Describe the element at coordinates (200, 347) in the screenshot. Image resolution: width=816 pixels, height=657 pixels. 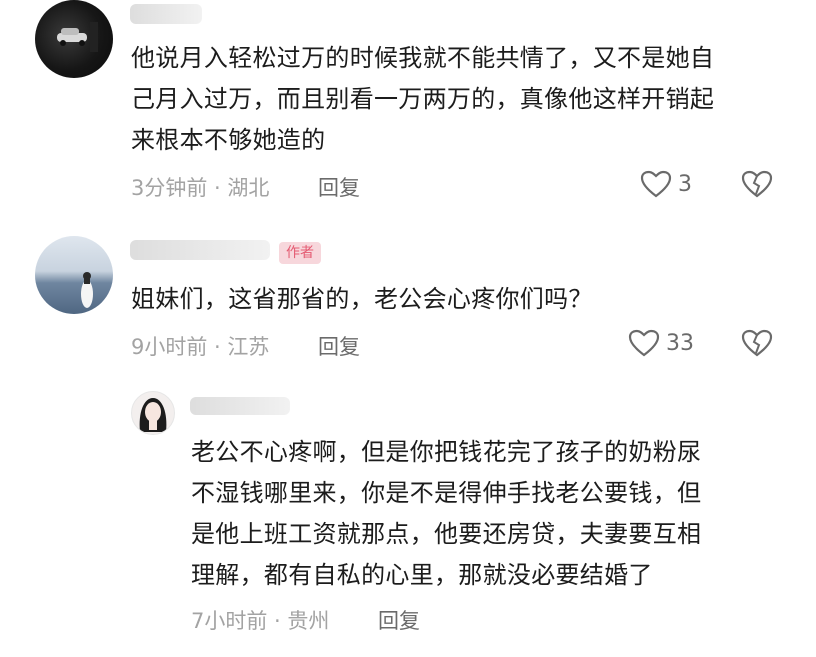
I see `comment-time-location: 9小时前 · 江苏` at that location.